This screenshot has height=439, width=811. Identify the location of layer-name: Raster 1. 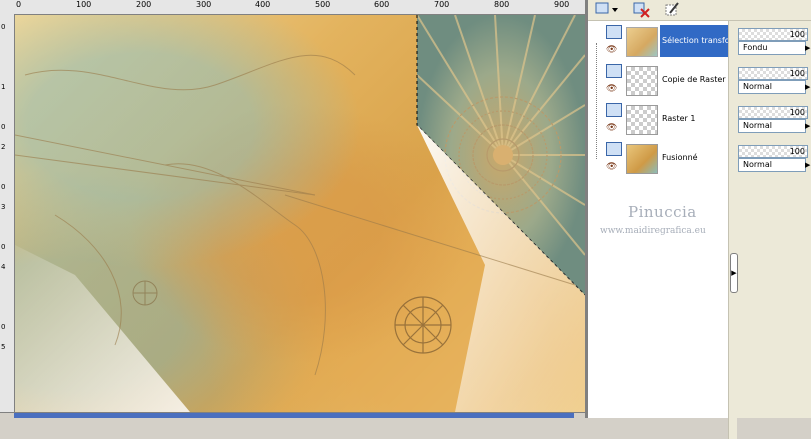
(679, 118).